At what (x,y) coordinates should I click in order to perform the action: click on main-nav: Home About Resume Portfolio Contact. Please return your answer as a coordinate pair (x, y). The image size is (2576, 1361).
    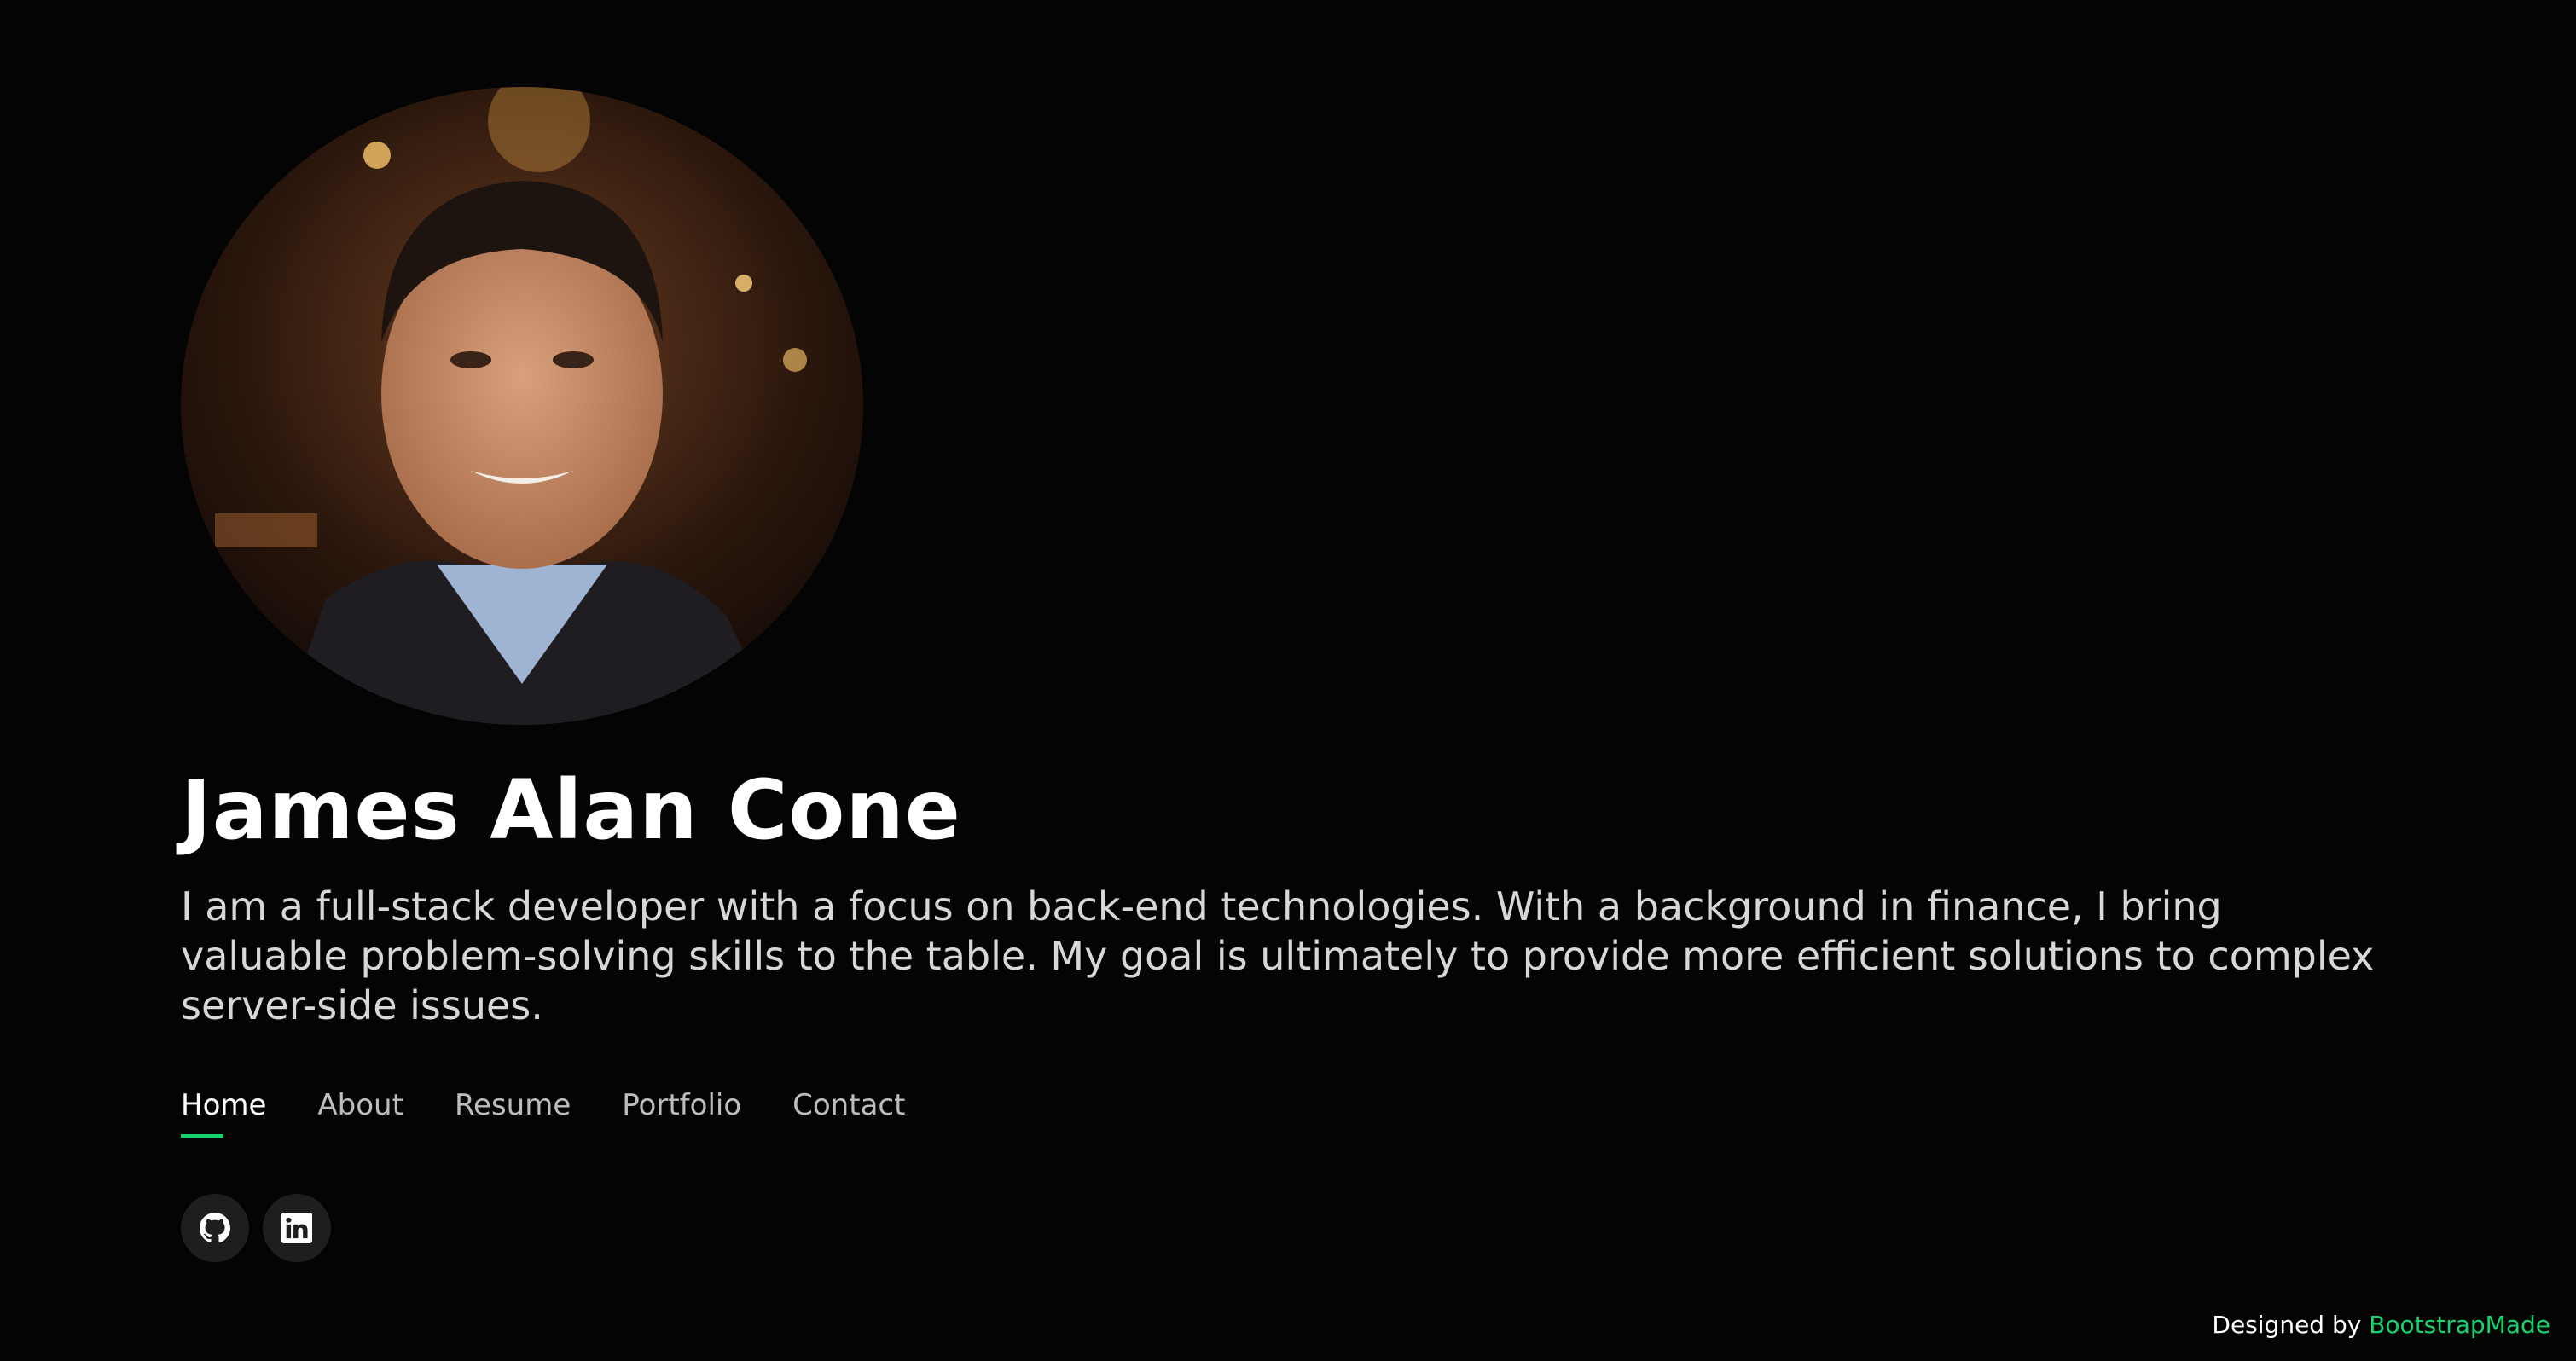
    Looking at the image, I should click on (1307, 1113).